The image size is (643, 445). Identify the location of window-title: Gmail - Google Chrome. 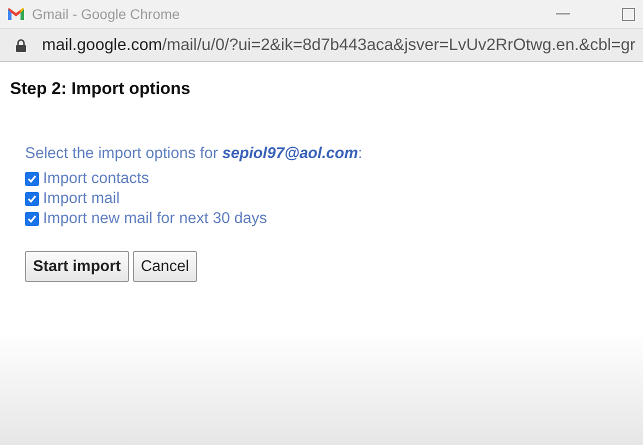
(106, 14).